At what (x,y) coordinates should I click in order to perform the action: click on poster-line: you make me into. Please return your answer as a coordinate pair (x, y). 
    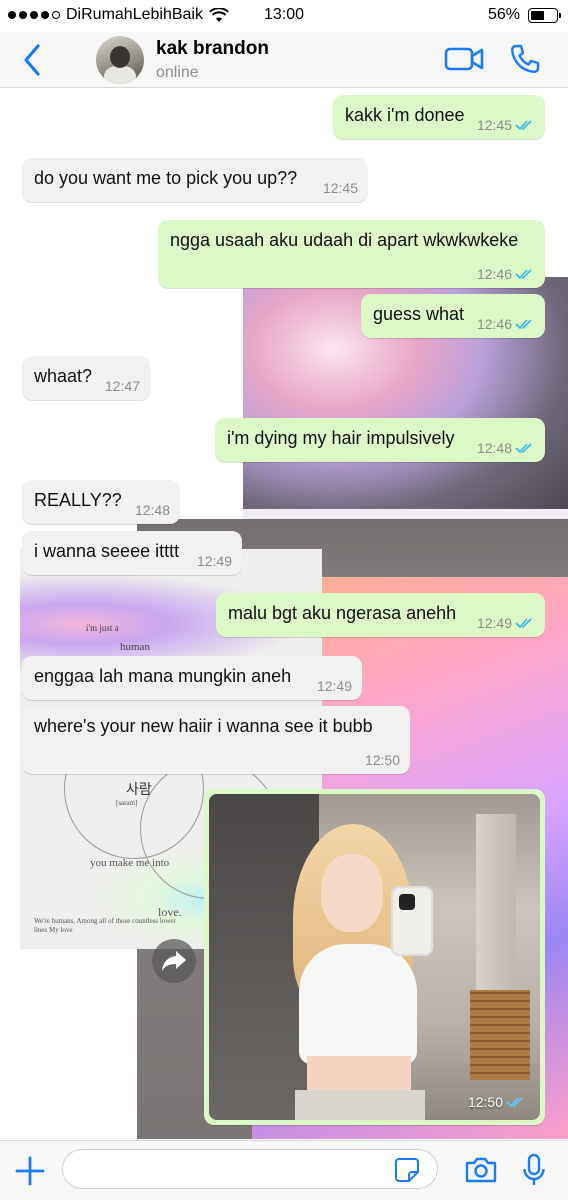
    Looking at the image, I should click on (130, 863).